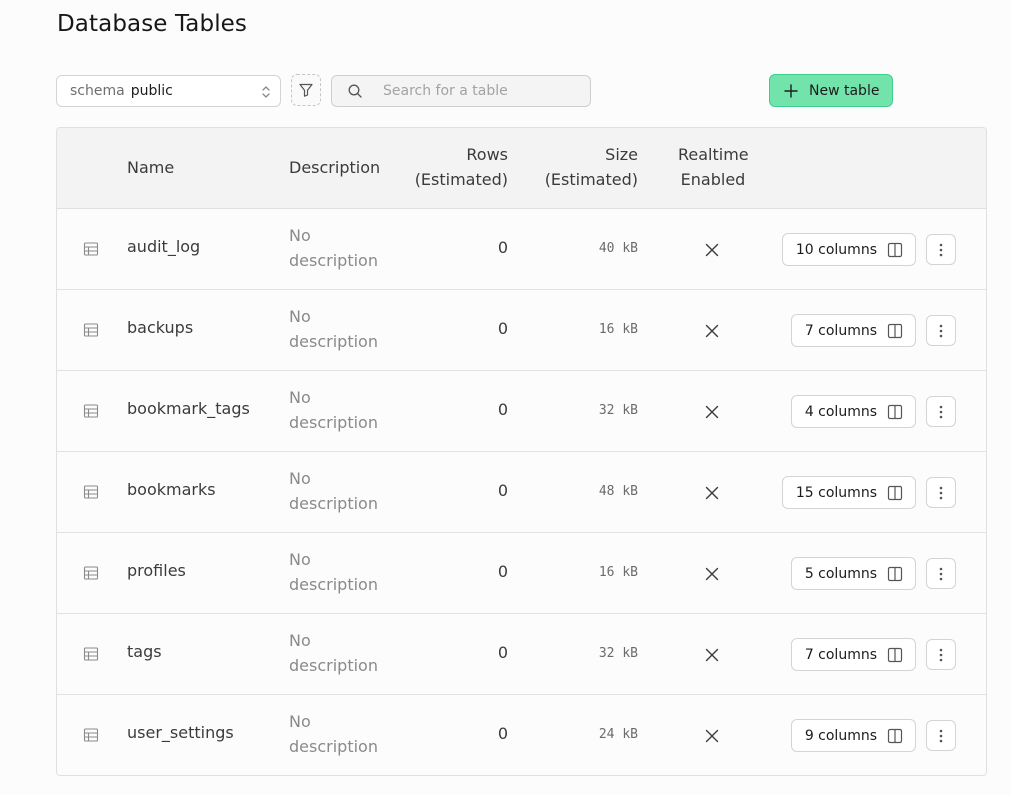 The width and height of the screenshot is (1010, 795). Describe the element at coordinates (171, 489) in the screenshot. I see `table-name: bookmarks` at that location.